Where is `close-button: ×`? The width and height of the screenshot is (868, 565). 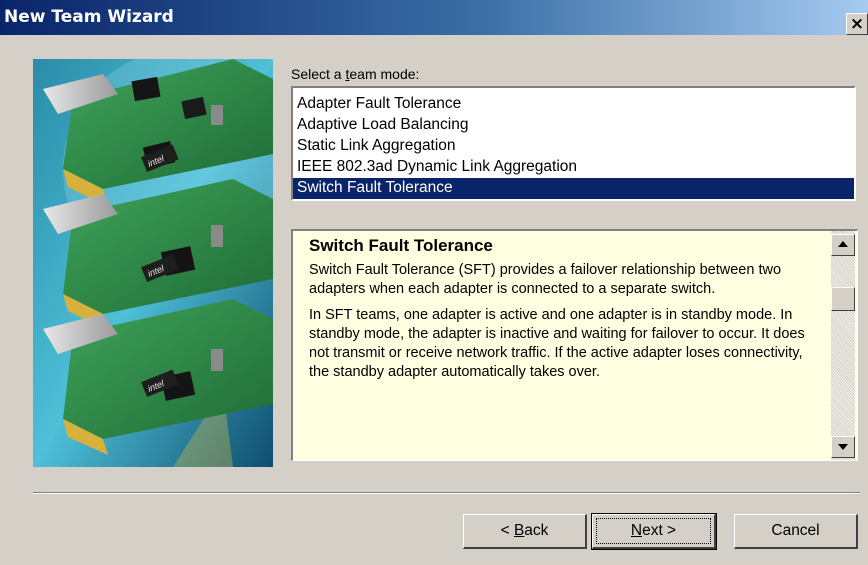
close-button: × is located at coordinates (857, 24).